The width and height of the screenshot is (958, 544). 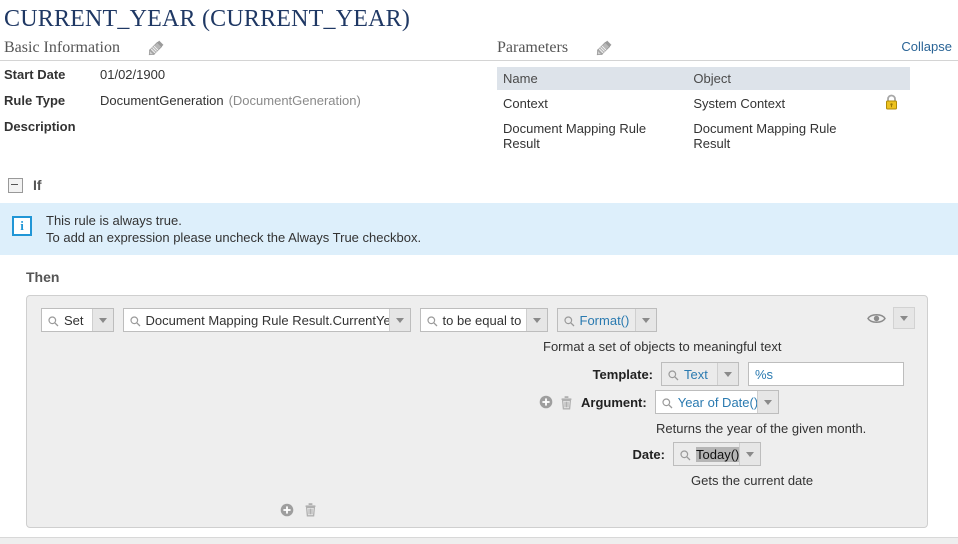 What do you see at coordinates (477, 402) in the screenshot?
I see `argument-row: Argument: Year of Date()` at bounding box center [477, 402].